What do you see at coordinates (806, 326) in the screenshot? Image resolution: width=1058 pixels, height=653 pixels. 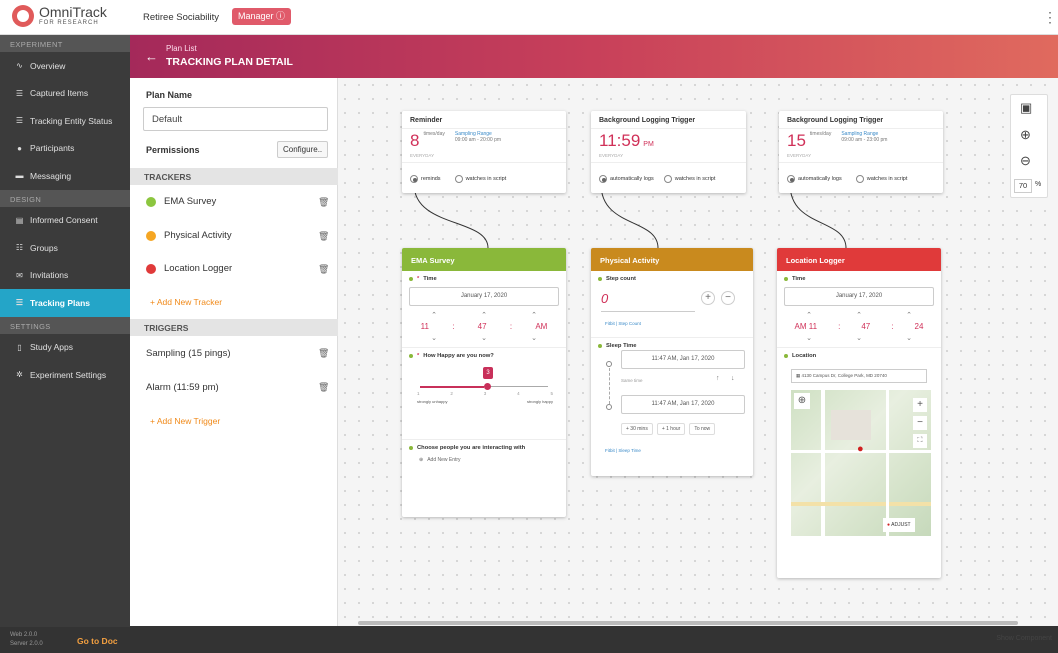 I see `hour-value: AM 11` at bounding box center [806, 326].